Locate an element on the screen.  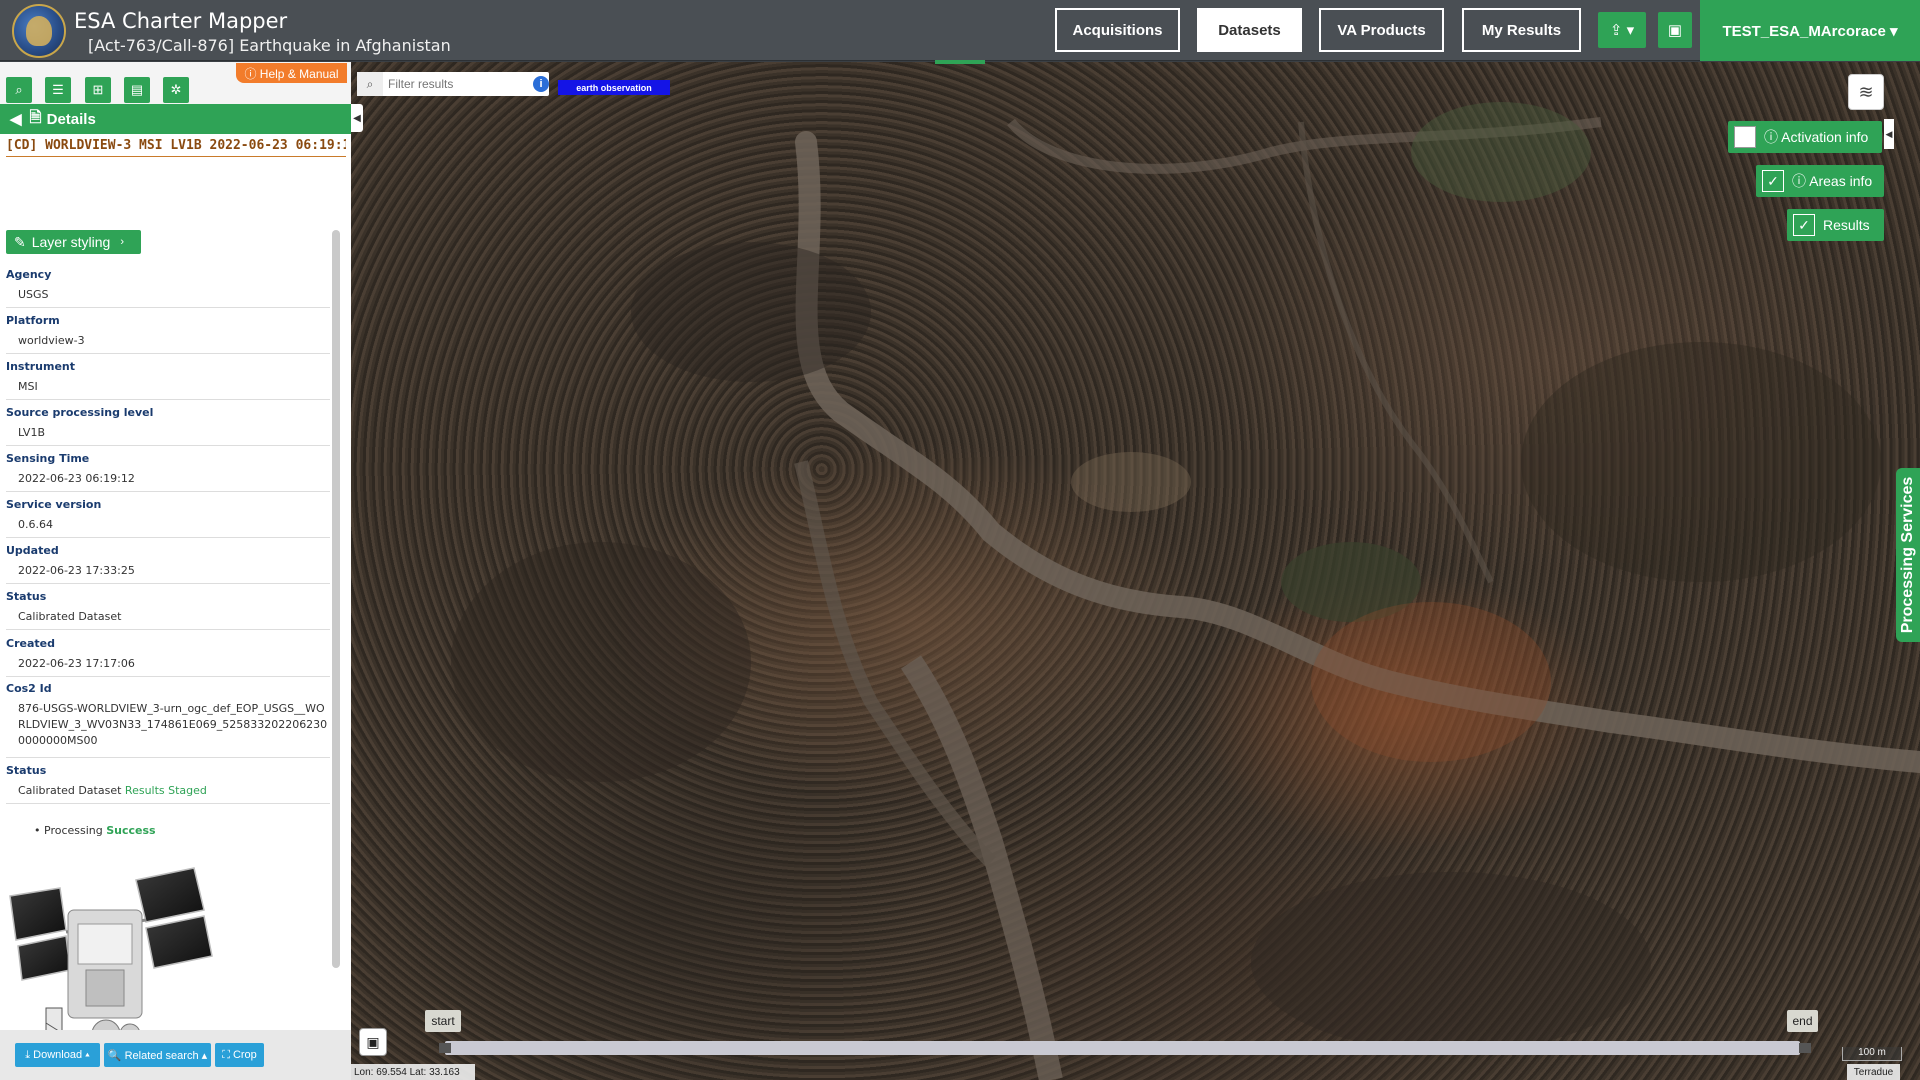
prop-agency: Agency USGS is located at coordinates (168, 288).